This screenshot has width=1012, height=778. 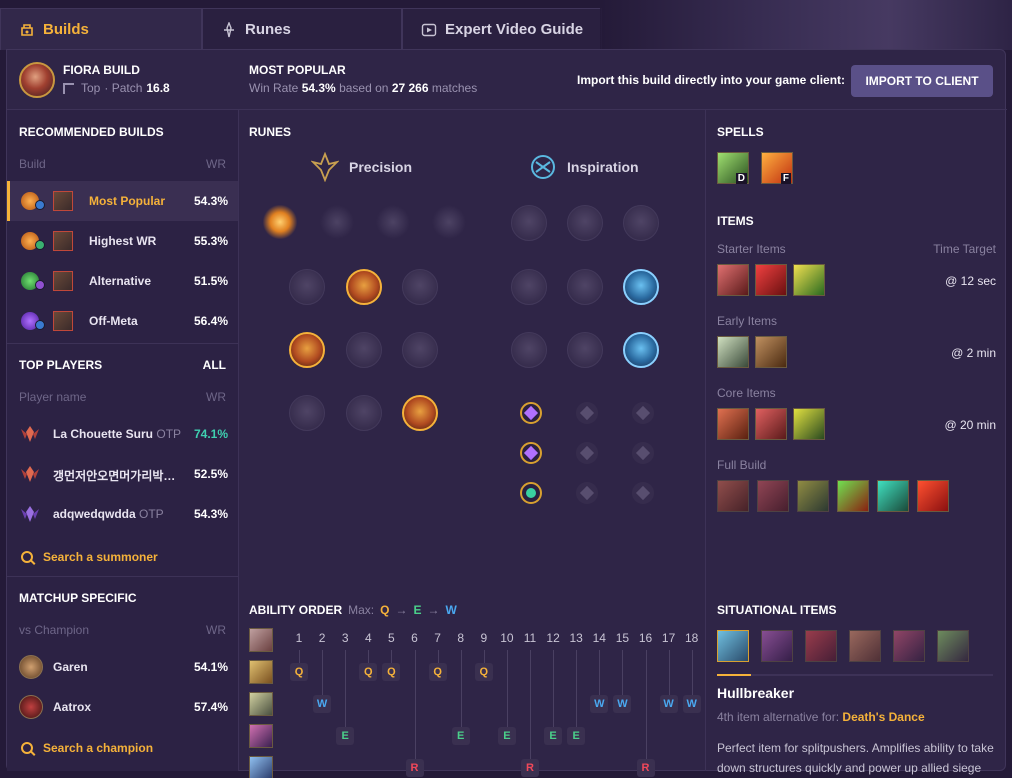 I want to click on most-popular-title: MOST POPULAR, so click(x=297, y=70).